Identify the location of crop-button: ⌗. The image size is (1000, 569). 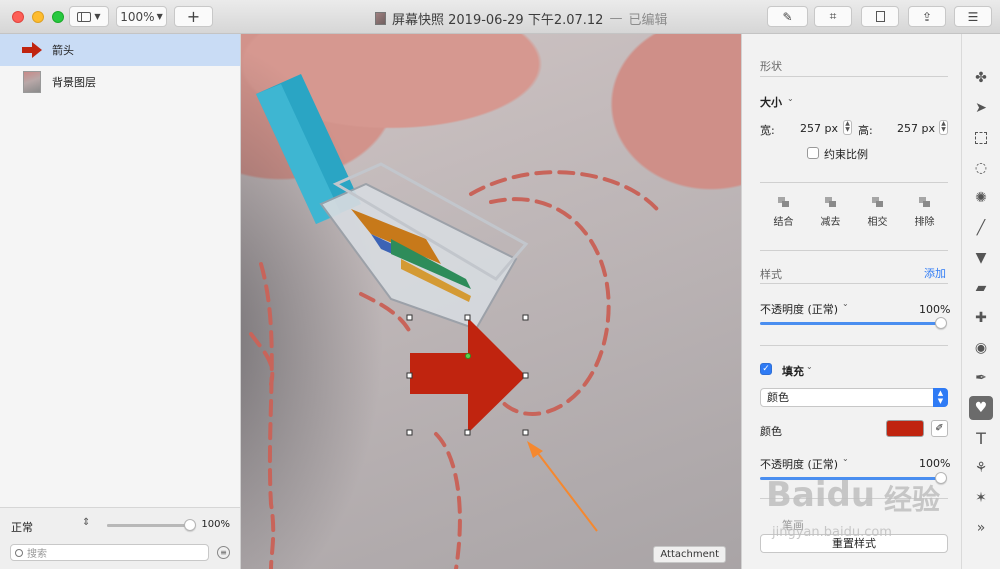
(833, 16).